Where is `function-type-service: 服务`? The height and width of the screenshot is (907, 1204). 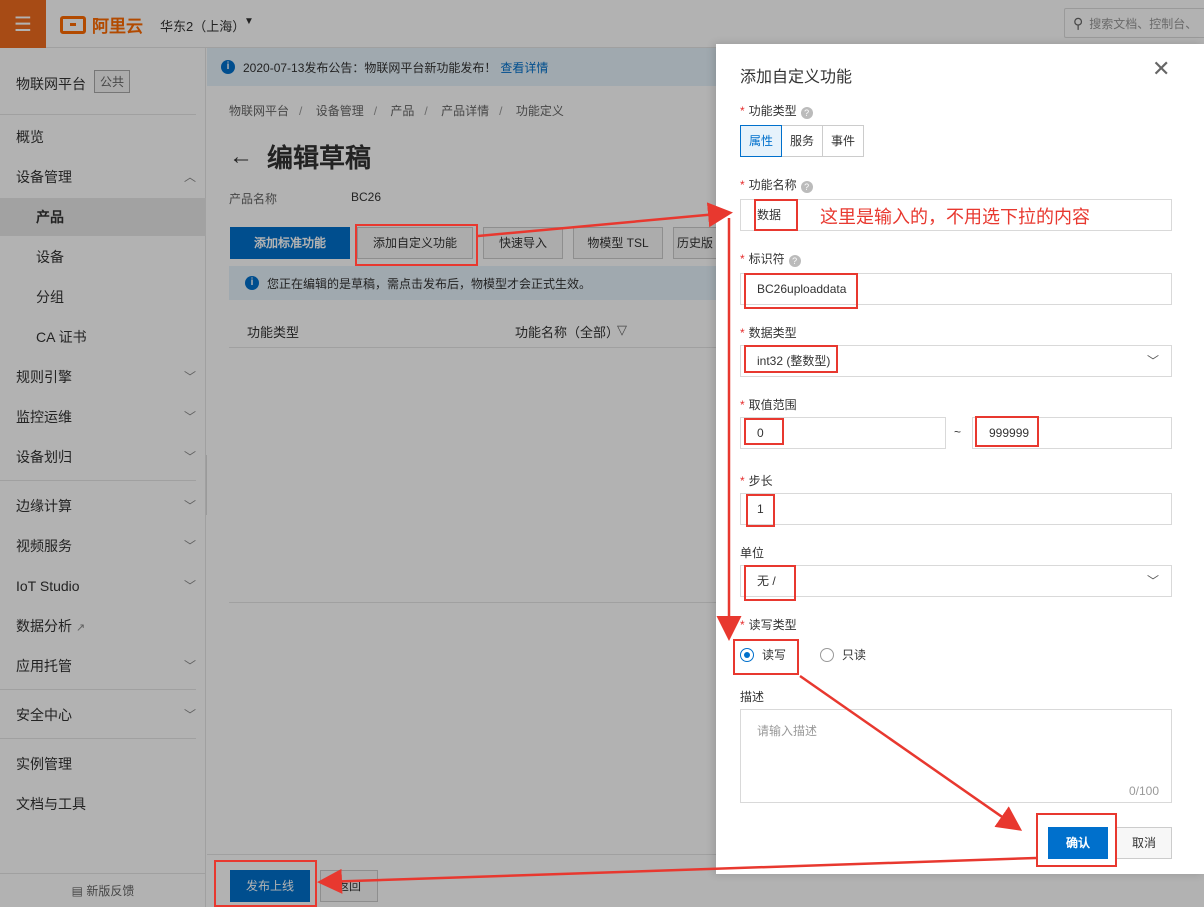 function-type-service: 服务 is located at coordinates (802, 141).